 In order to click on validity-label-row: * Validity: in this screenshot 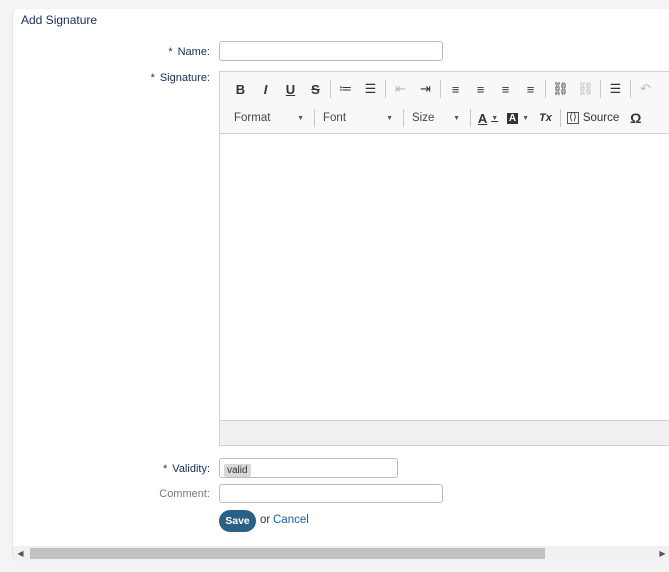, I will do `click(186, 469)`.